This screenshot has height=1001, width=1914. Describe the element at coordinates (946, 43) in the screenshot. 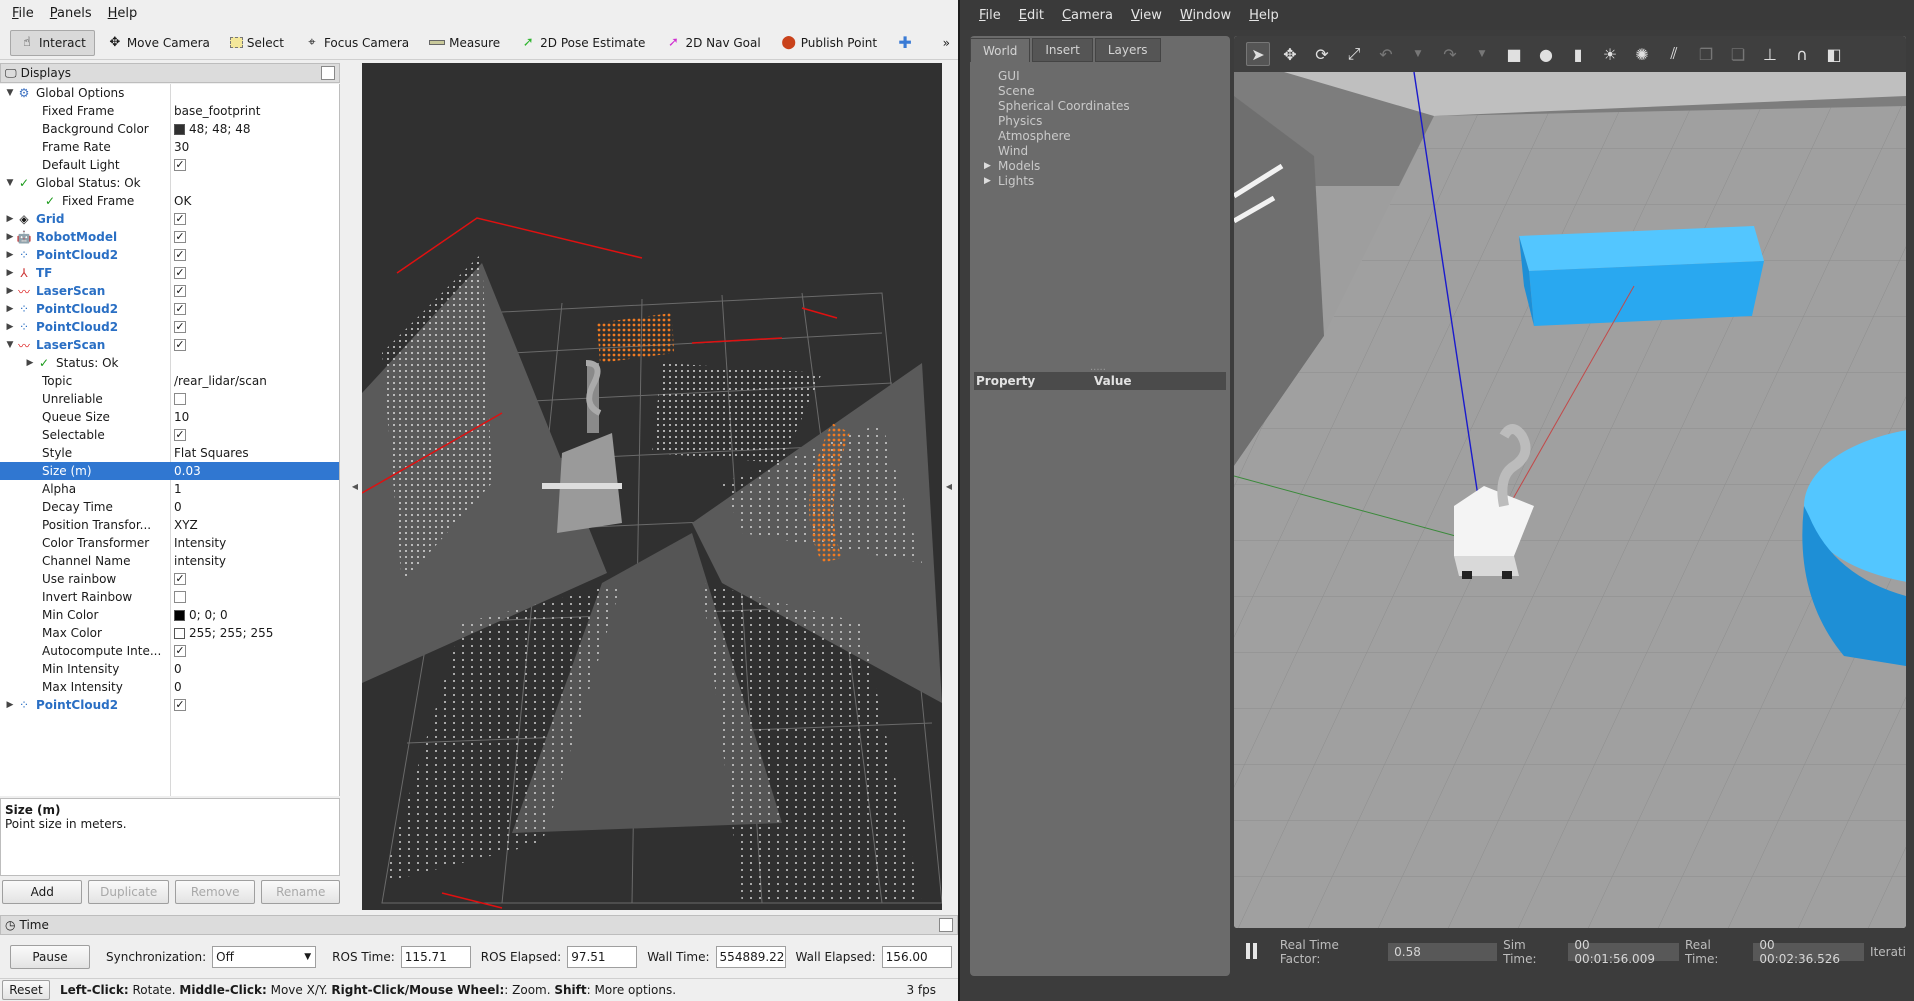

I see `toolbar-more-button: »` at that location.